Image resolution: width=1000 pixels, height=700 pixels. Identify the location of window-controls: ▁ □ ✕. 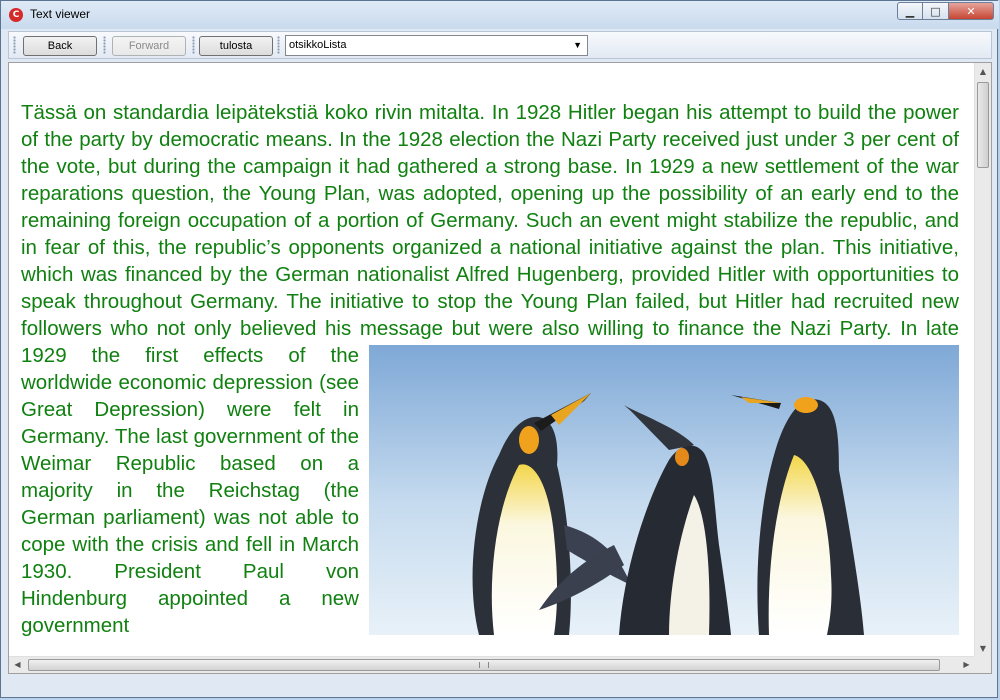
(945, 11).